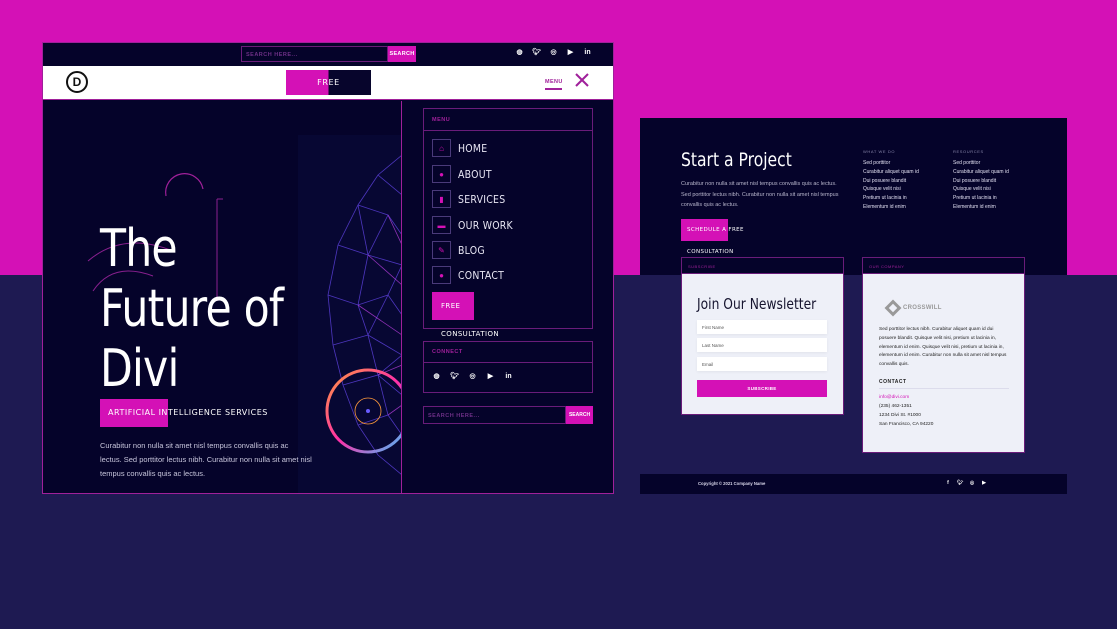 The width and height of the screenshot is (1117, 629). What do you see at coordinates (441, 199) in the screenshot?
I see `mobile-icon: ▮` at bounding box center [441, 199].